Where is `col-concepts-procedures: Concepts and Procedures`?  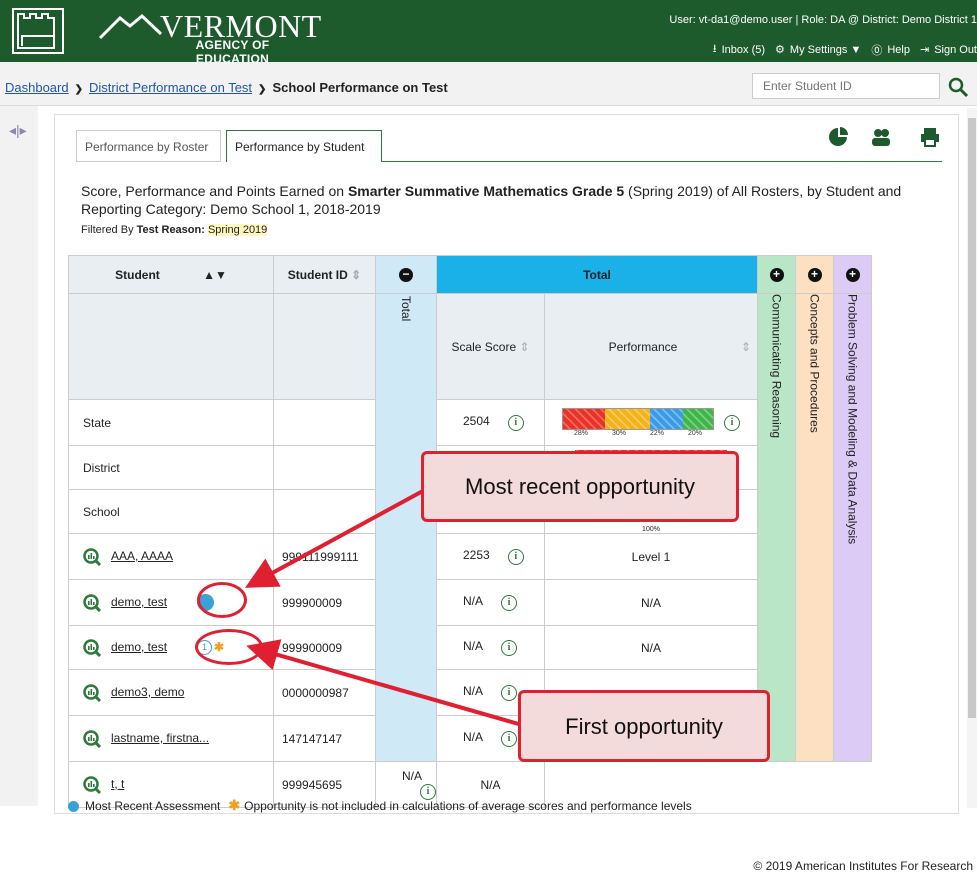 col-concepts-procedures: Concepts and Procedures is located at coordinates (814, 527).